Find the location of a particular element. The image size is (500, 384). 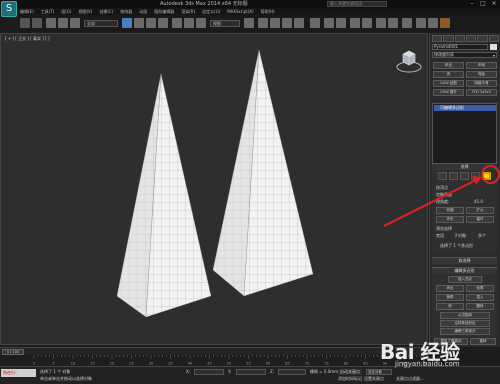

menu-item: 组(G) is located at coordinates (66, 11).